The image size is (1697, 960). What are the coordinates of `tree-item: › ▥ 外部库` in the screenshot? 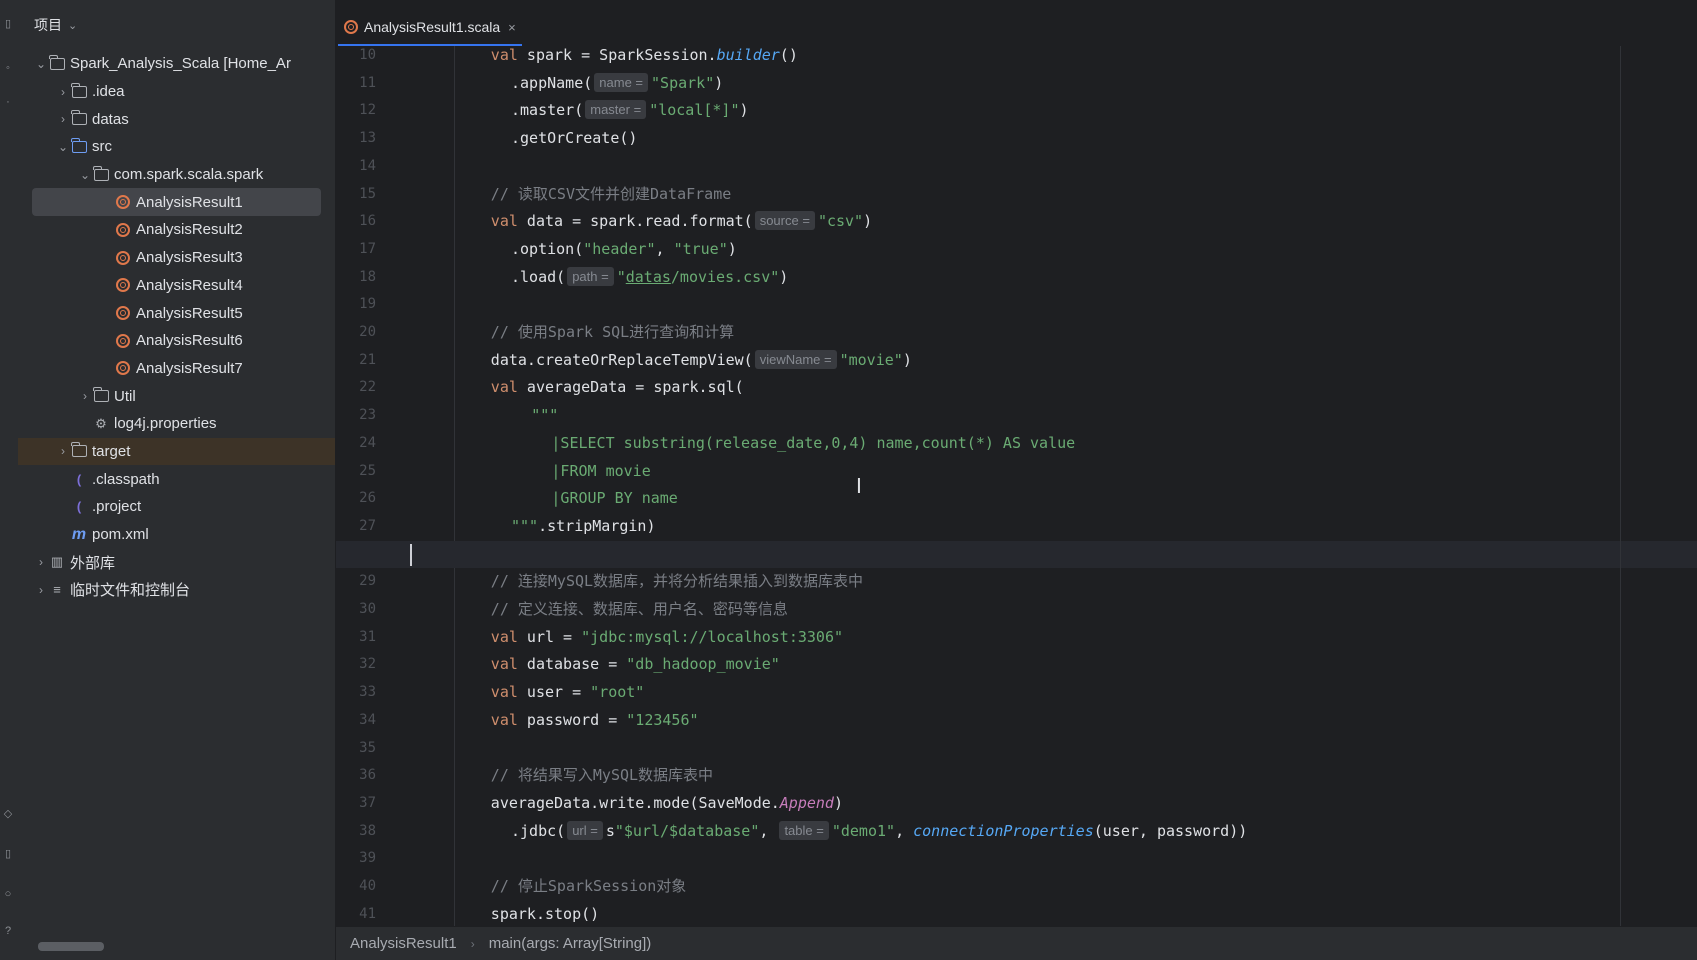 It's located at (176, 562).